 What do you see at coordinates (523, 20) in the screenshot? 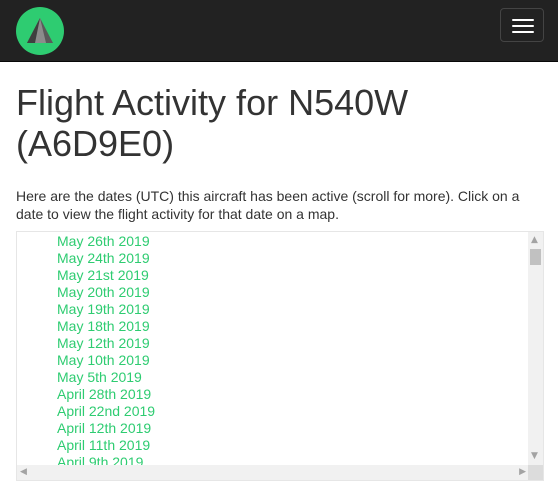
I see `hamburger-menu-icon` at bounding box center [523, 20].